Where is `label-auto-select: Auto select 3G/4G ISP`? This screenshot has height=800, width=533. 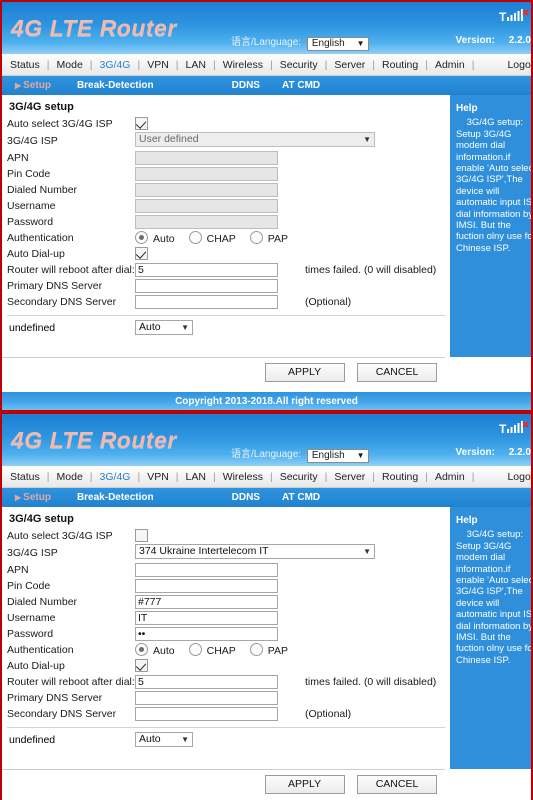
label-auto-select: Auto select 3G/4G ISP is located at coordinates (60, 536).